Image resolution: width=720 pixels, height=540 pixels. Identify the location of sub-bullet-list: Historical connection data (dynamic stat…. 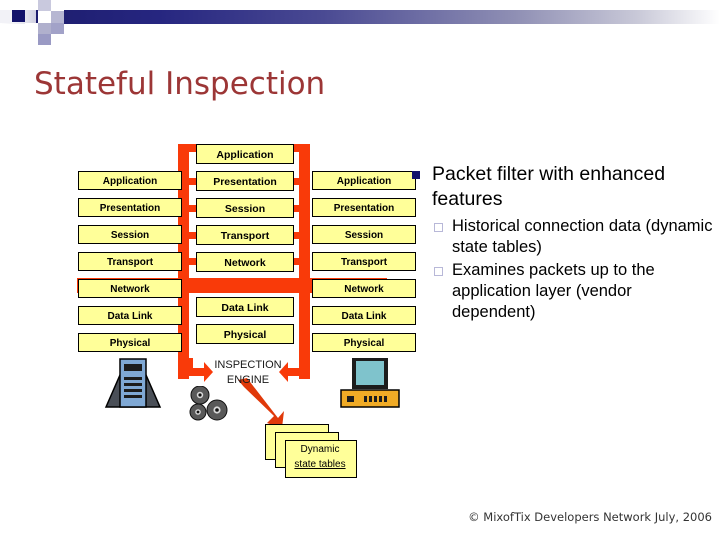
(577, 269).